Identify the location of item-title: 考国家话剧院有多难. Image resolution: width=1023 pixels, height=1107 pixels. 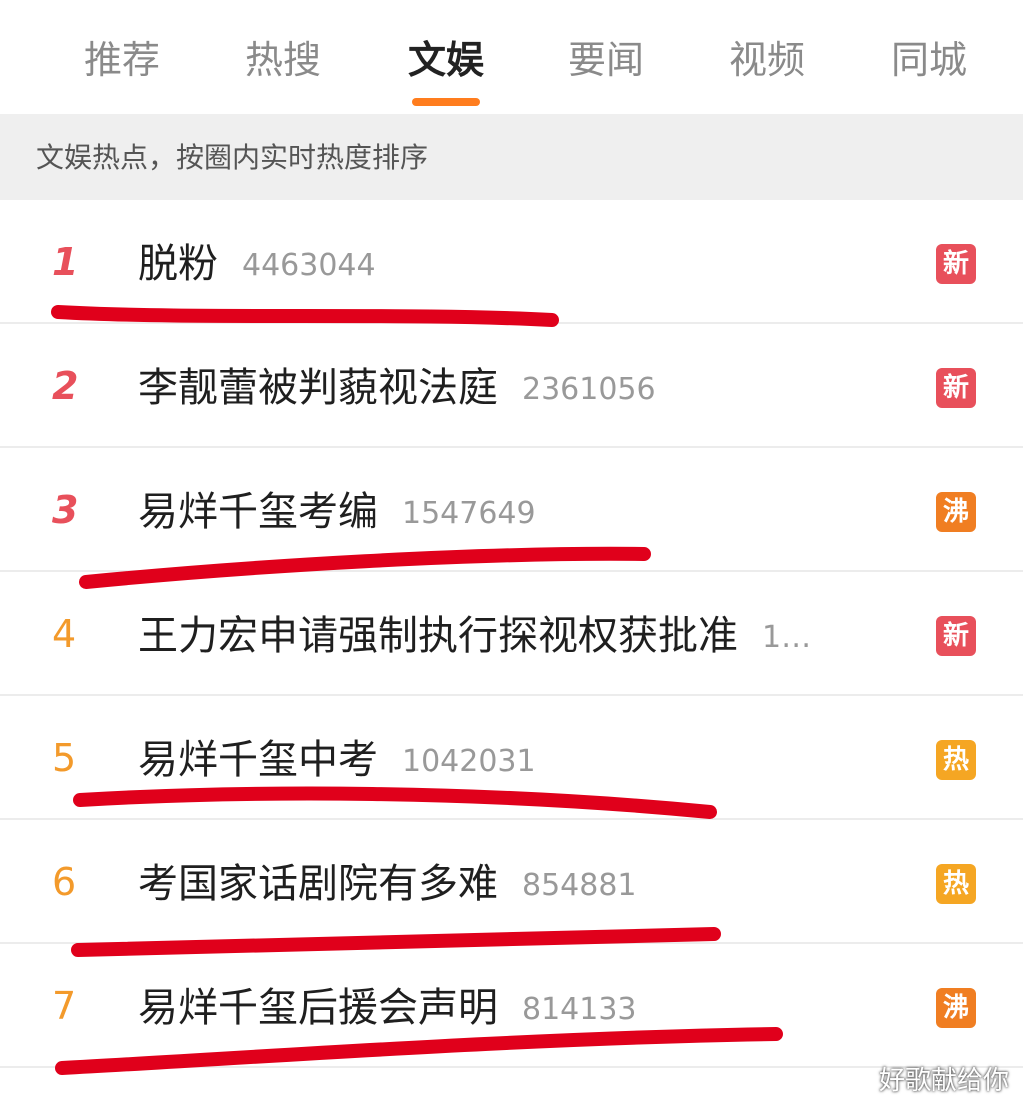
(318, 884).